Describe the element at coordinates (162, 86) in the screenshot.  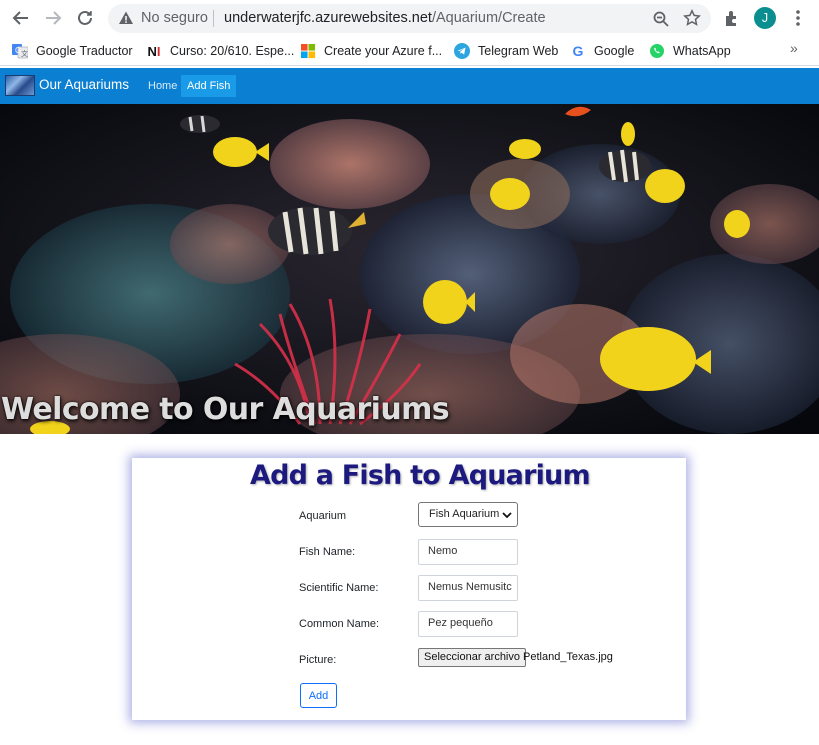
I see `nav-home-link: Home` at that location.